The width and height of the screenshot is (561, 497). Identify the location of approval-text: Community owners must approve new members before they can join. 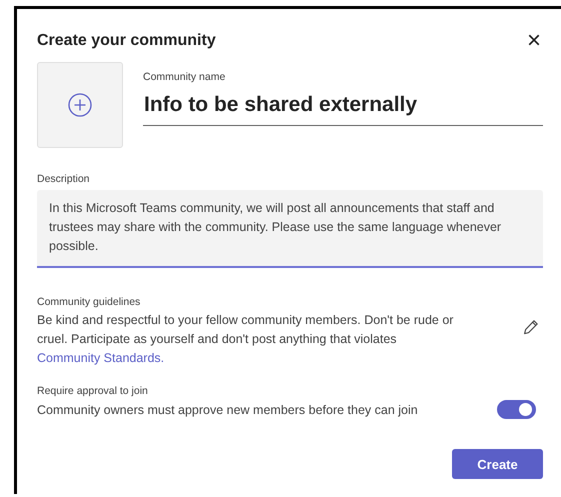
(227, 409).